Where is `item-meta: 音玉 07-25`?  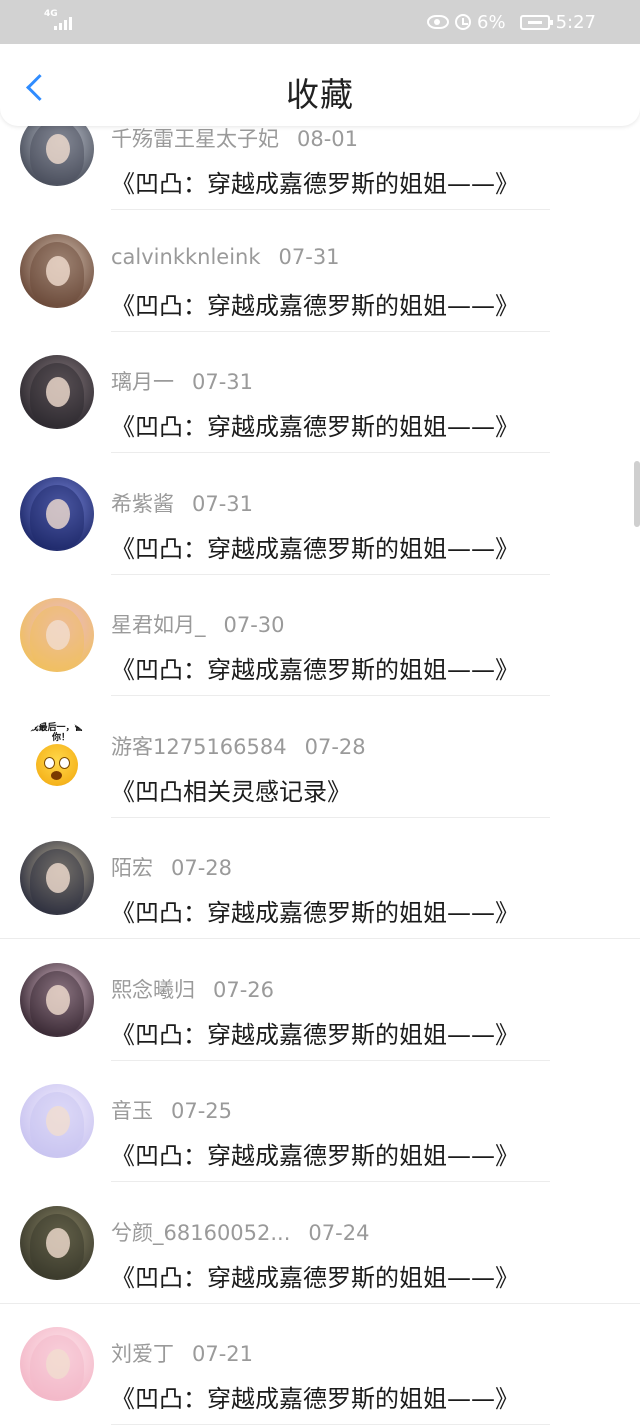 item-meta: 音玉 07-25 is located at coordinates (171, 1110).